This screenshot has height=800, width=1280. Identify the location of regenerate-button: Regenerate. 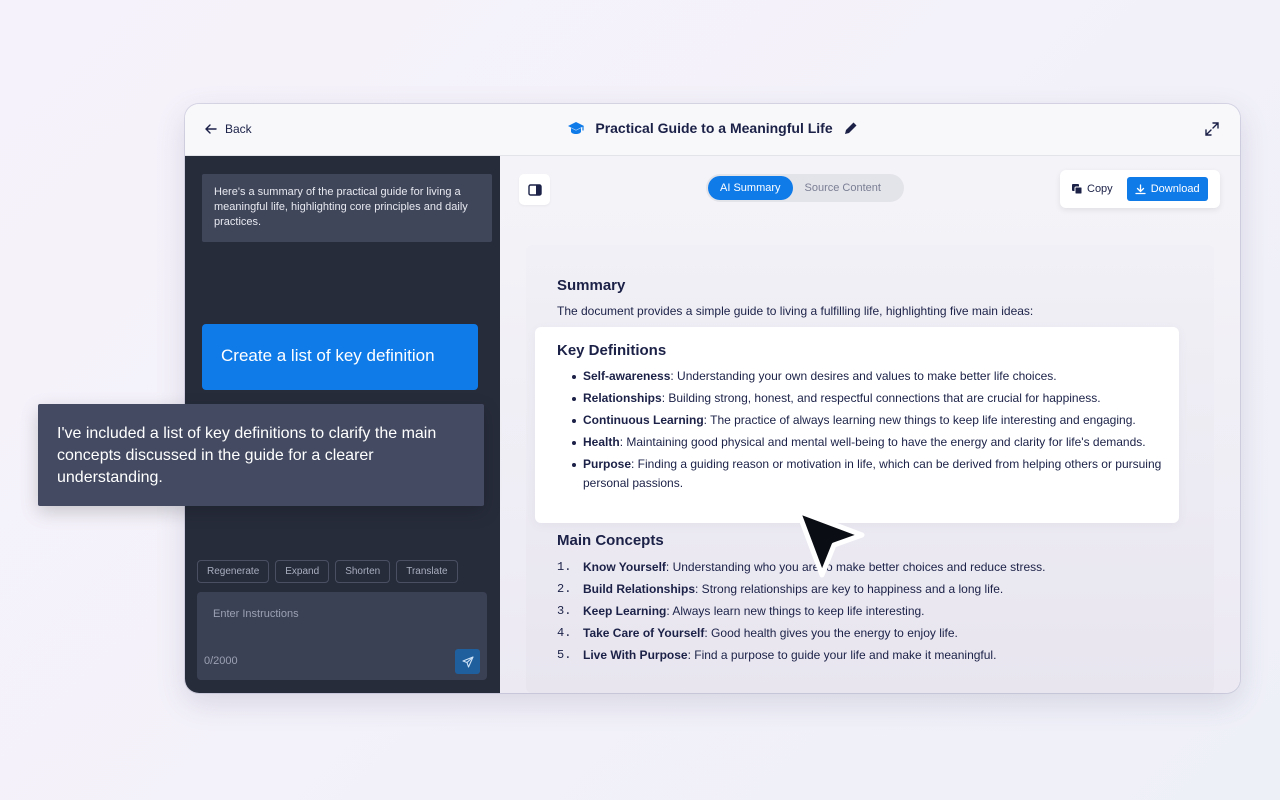
(233, 571).